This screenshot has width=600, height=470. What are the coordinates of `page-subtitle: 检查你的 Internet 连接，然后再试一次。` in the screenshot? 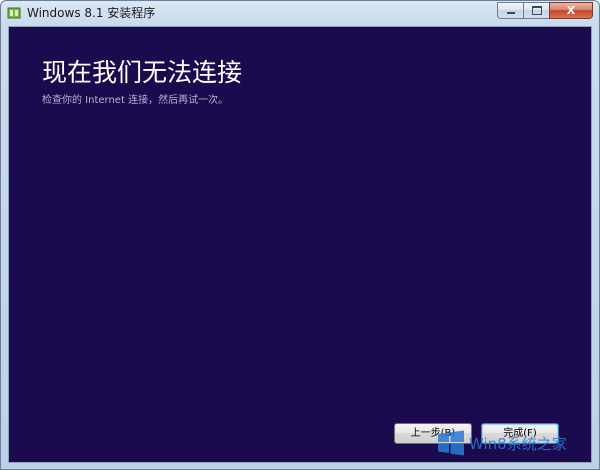 It's located at (135, 100).